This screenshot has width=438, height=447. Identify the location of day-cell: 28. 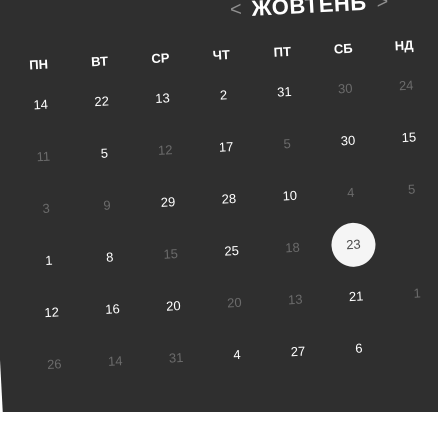
(229, 199).